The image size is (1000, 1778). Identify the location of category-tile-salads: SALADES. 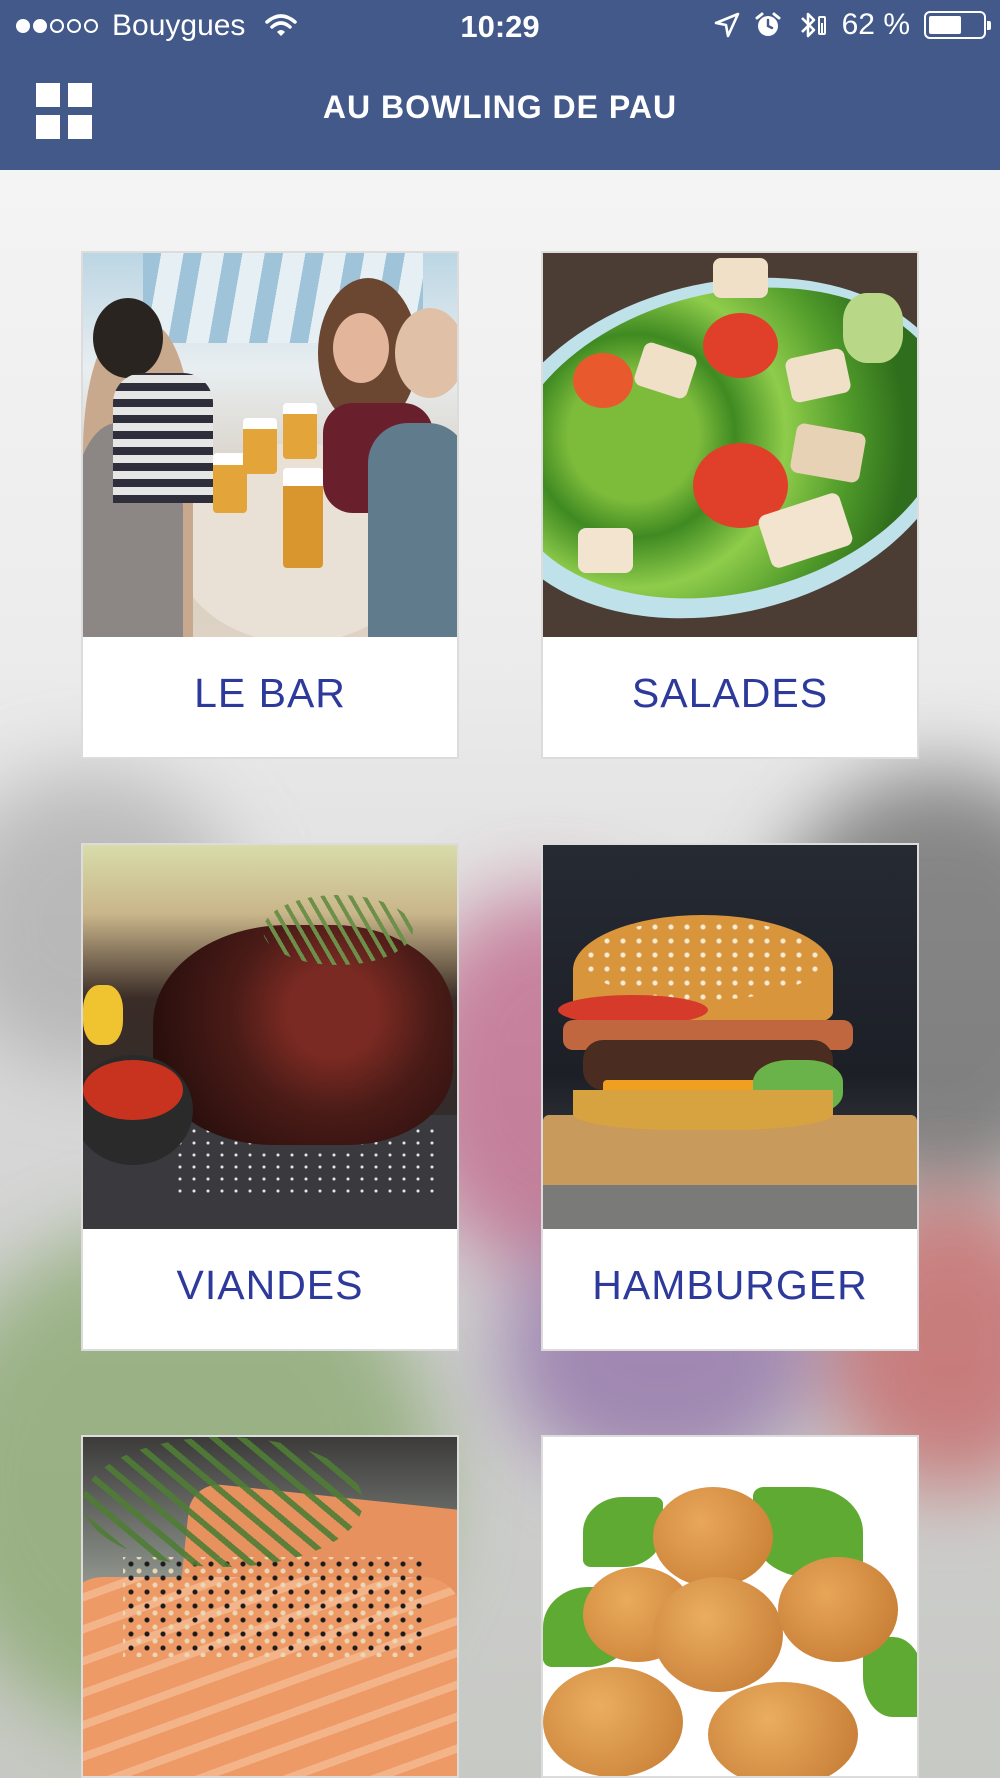
(730, 505).